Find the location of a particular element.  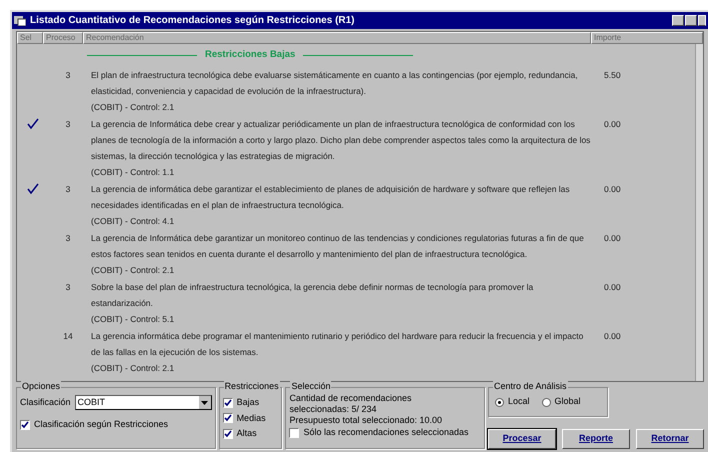

group-title: Selección is located at coordinates (311, 386).